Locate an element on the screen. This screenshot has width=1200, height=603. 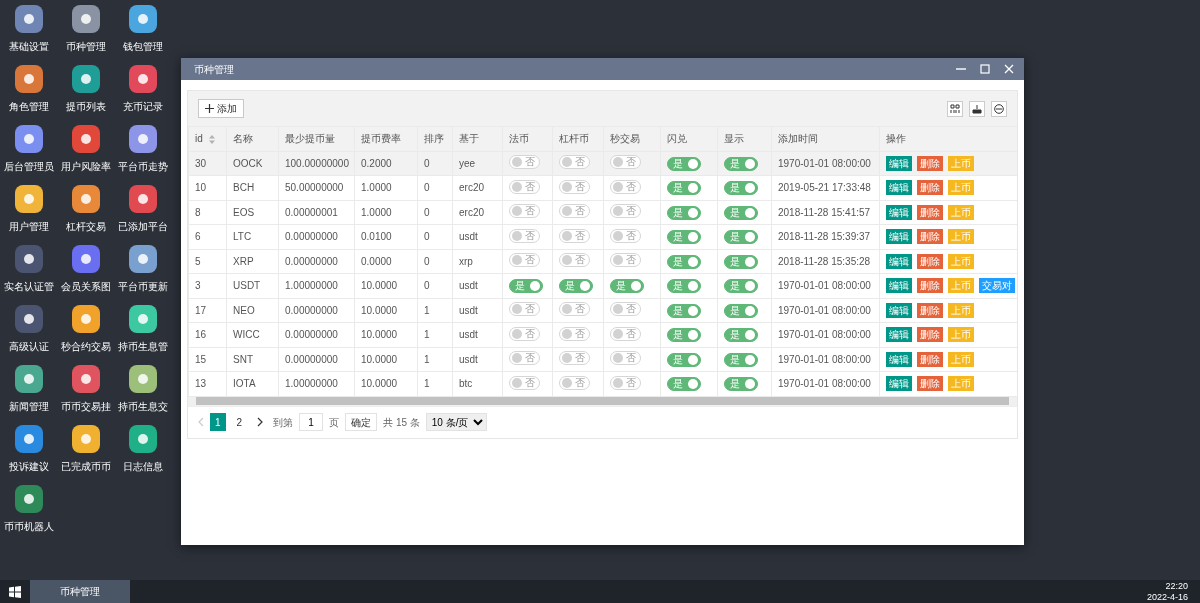
taskbar-item: 币种管理 is located at coordinates (80, 591).